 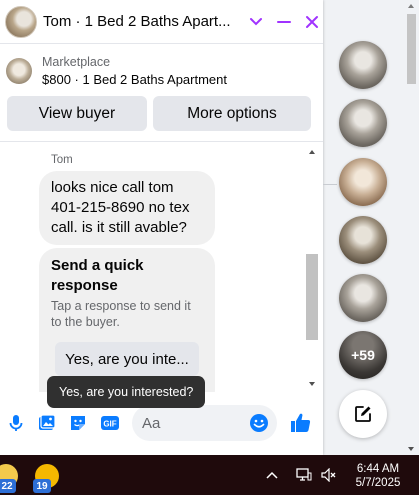 I want to click on compose-icon, so click(x=363, y=414).